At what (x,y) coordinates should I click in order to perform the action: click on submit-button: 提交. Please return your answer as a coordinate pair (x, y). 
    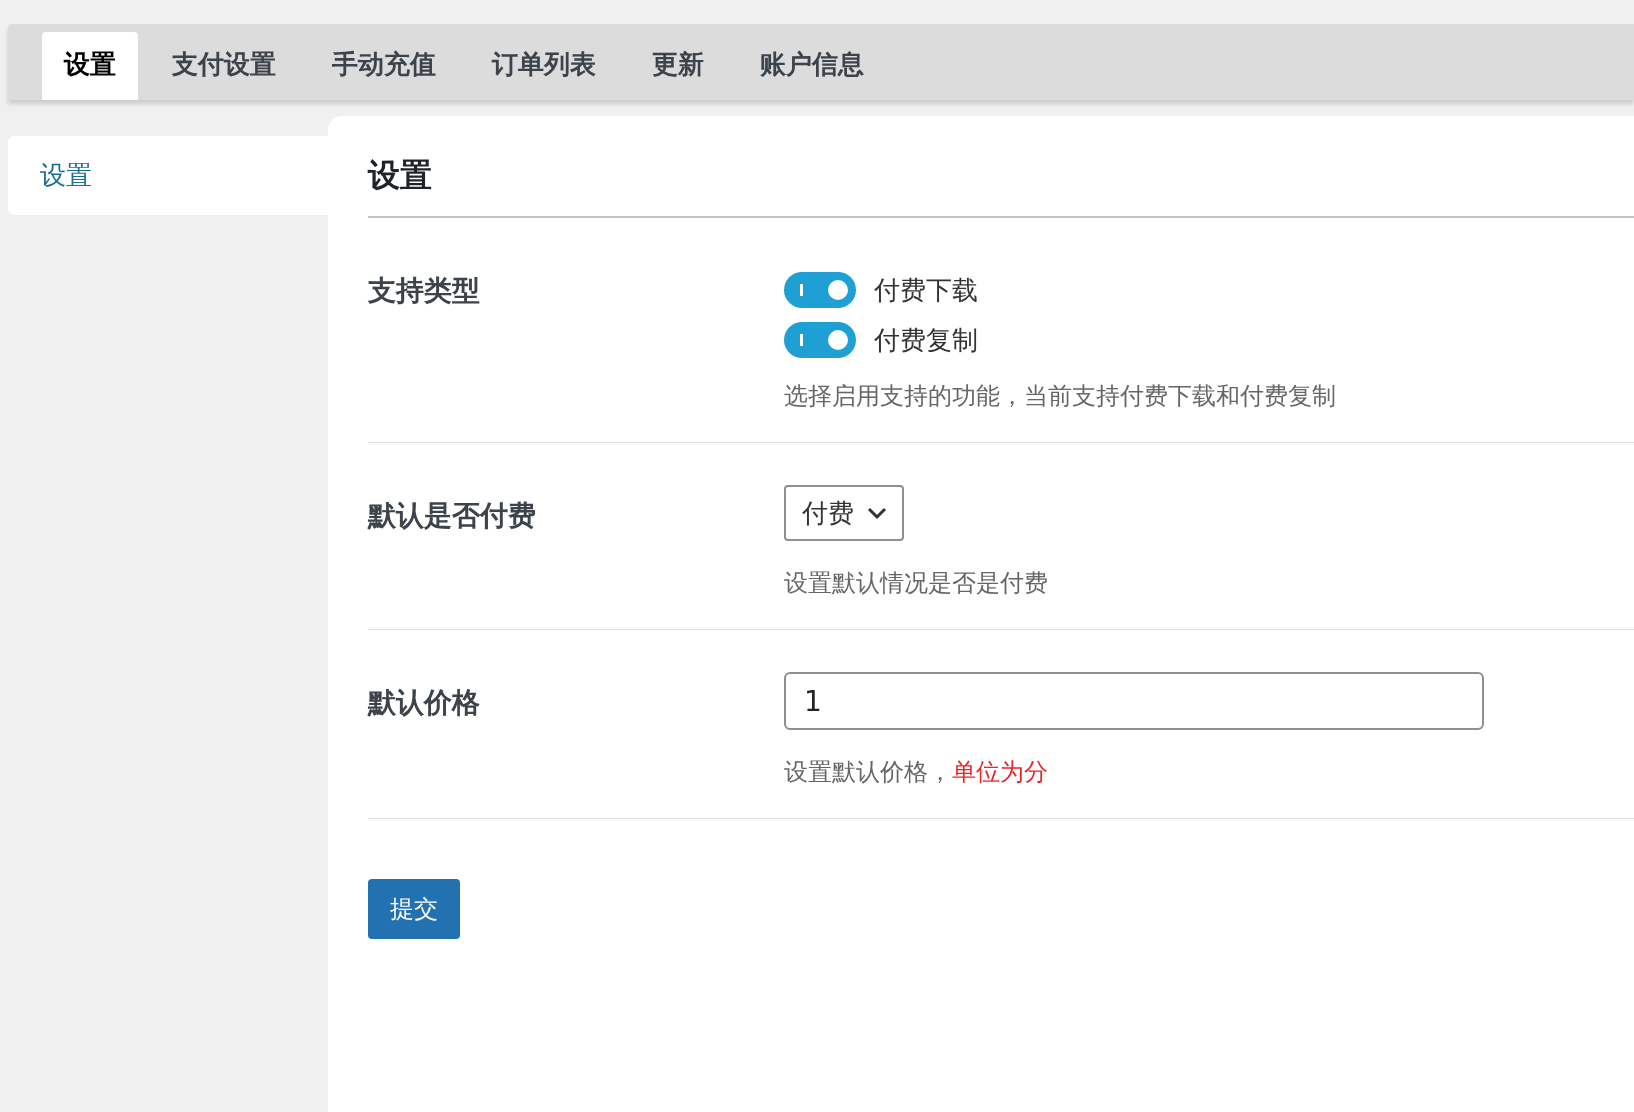
    Looking at the image, I should click on (414, 909).